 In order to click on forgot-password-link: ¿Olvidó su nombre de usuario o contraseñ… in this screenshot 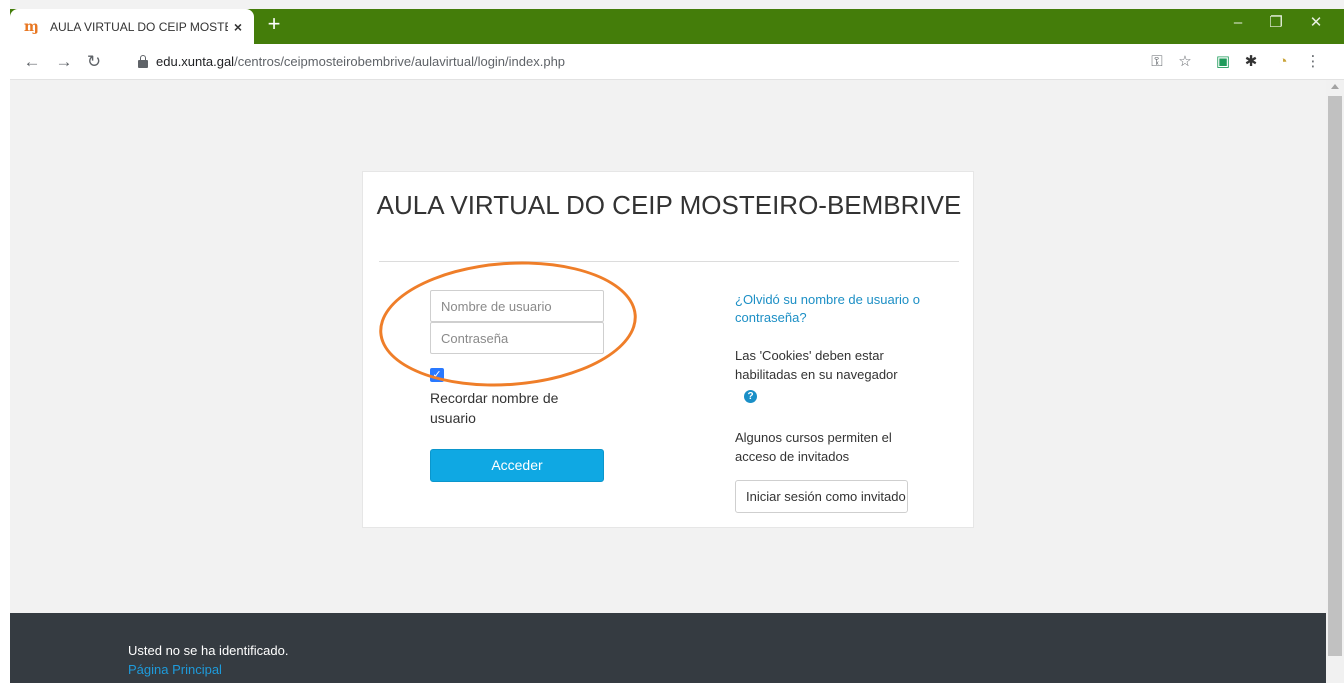, I will do `click(830, 309)`.